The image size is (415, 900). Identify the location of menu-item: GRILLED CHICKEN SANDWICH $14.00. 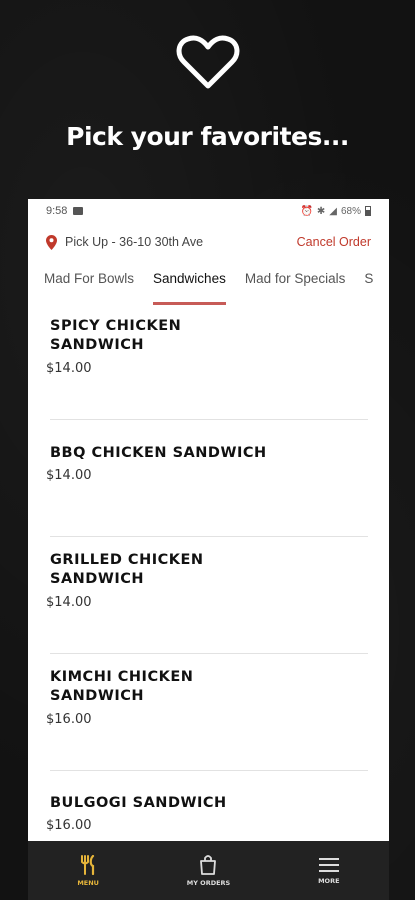
(152, 580).